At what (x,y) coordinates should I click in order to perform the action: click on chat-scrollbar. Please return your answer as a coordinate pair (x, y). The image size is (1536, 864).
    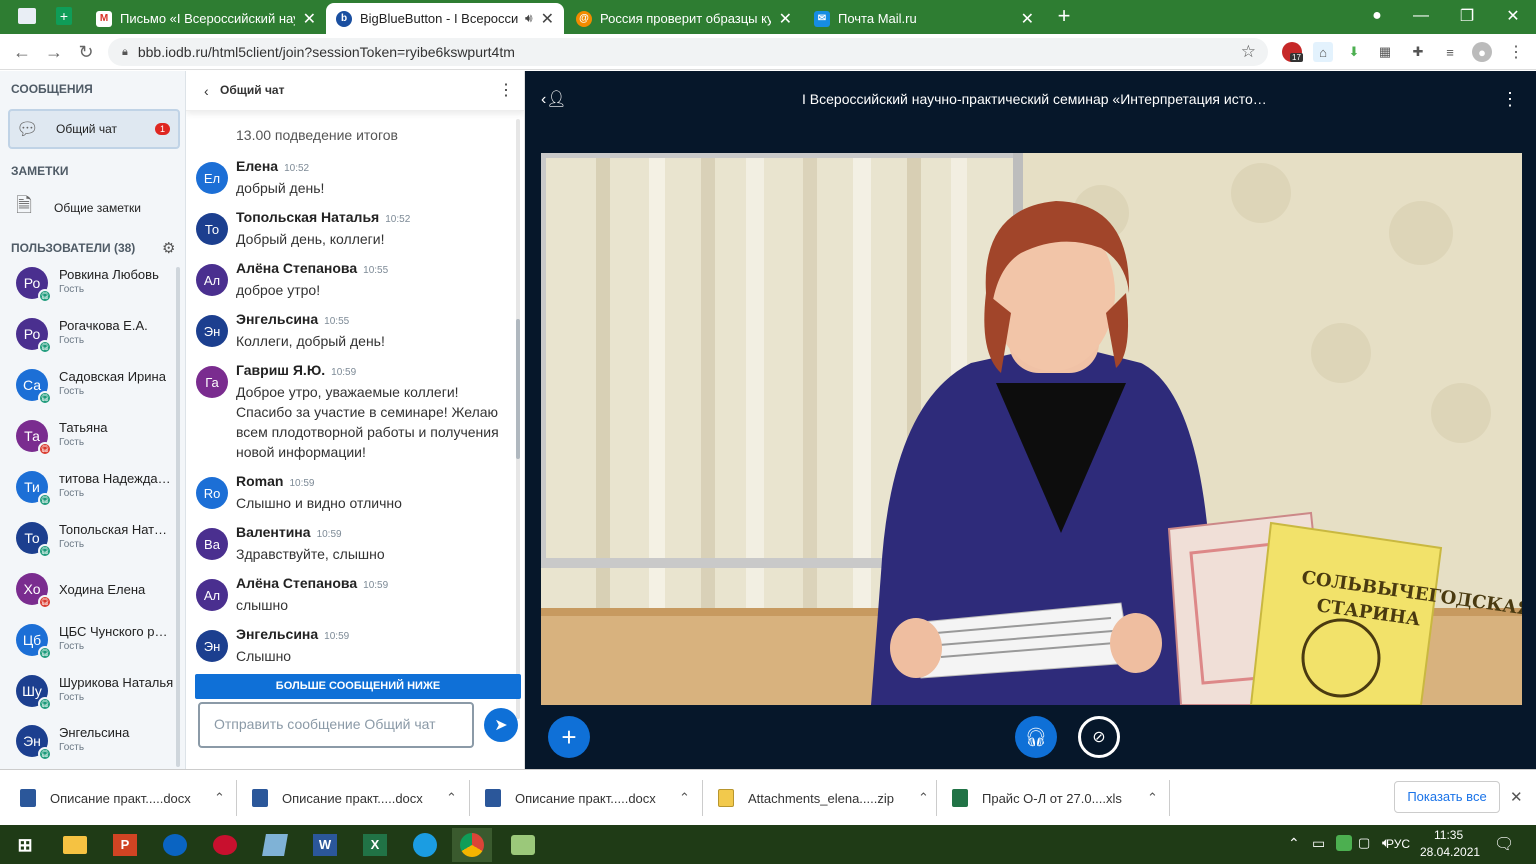
    Looking at the image, I should click on (518, 419).